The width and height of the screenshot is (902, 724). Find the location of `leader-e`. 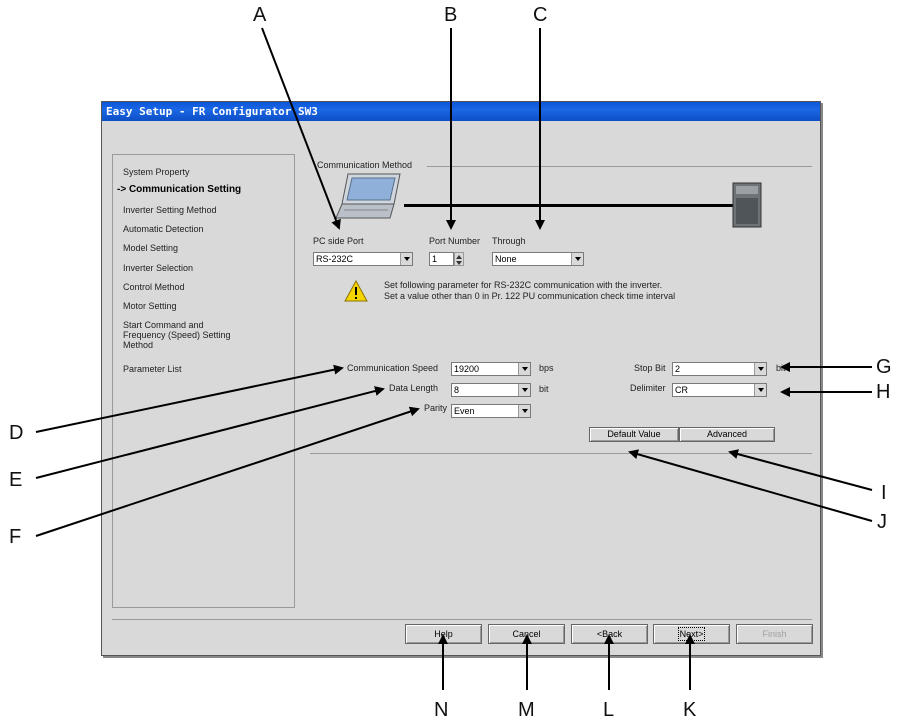

leader-e is located at coordinates (210, 432).